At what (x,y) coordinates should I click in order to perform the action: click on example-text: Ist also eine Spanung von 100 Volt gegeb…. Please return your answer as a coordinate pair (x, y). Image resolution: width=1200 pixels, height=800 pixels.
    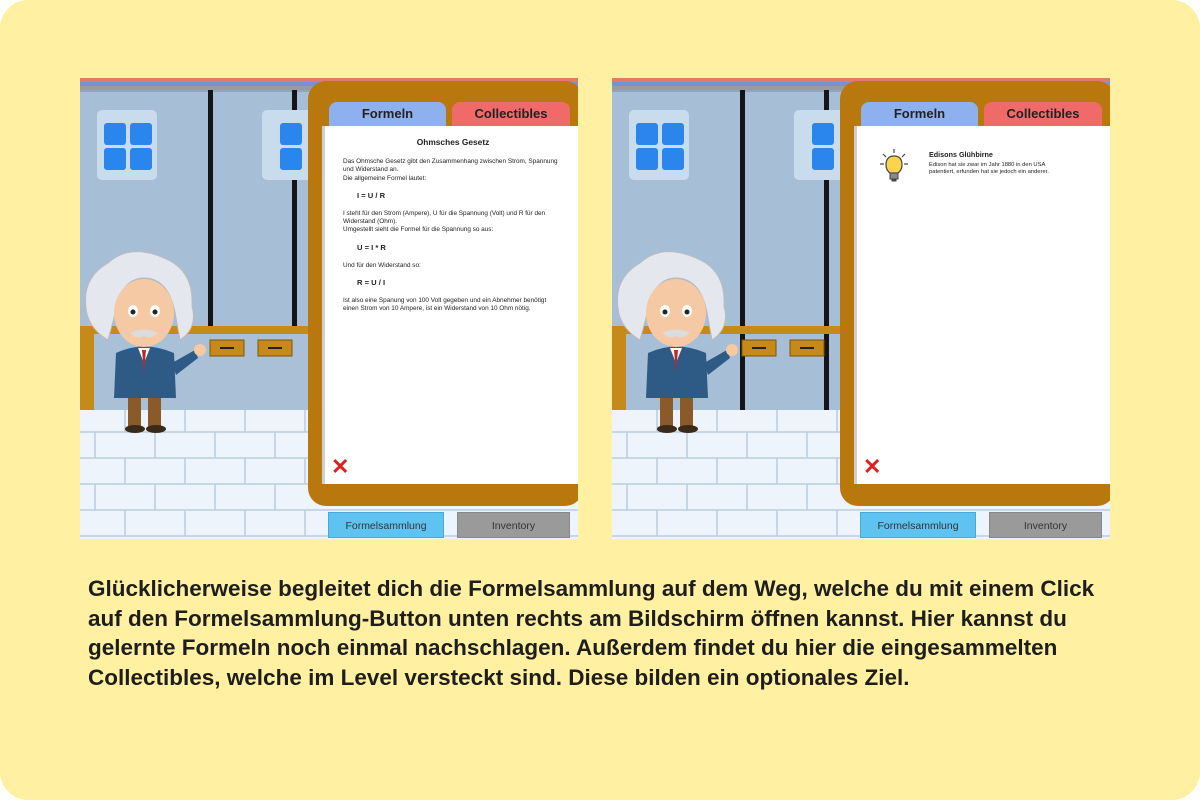
    Looking at the image, I should click on (445, 305).